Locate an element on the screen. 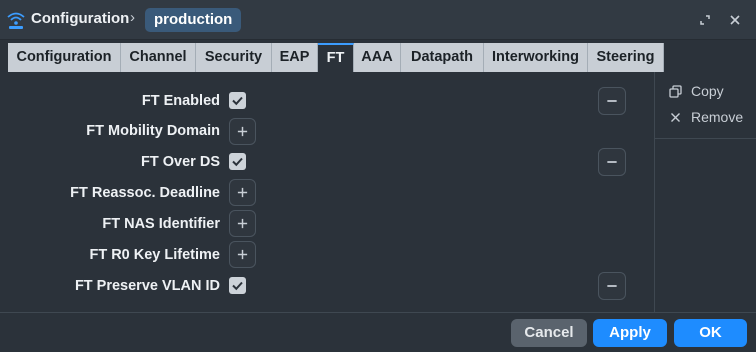  window-title: Configuration is located at coordinates (80, 18).